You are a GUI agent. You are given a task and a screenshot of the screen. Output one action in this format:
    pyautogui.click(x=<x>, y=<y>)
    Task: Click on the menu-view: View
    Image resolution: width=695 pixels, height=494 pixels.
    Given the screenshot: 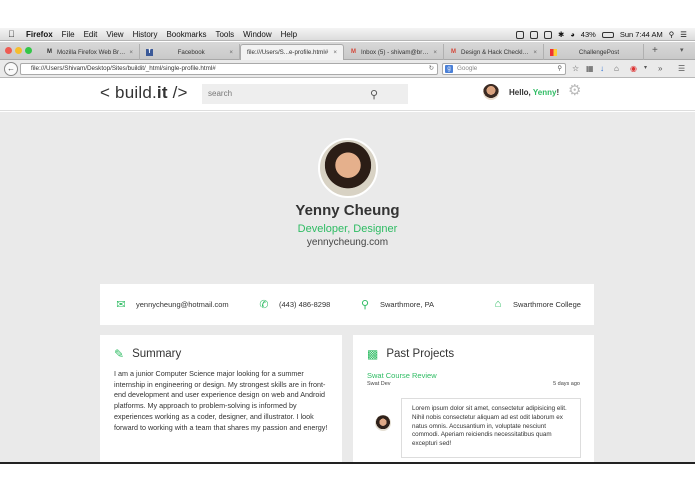 What is the action you would take?
    pyautogui.click(x=114, y=34)
    